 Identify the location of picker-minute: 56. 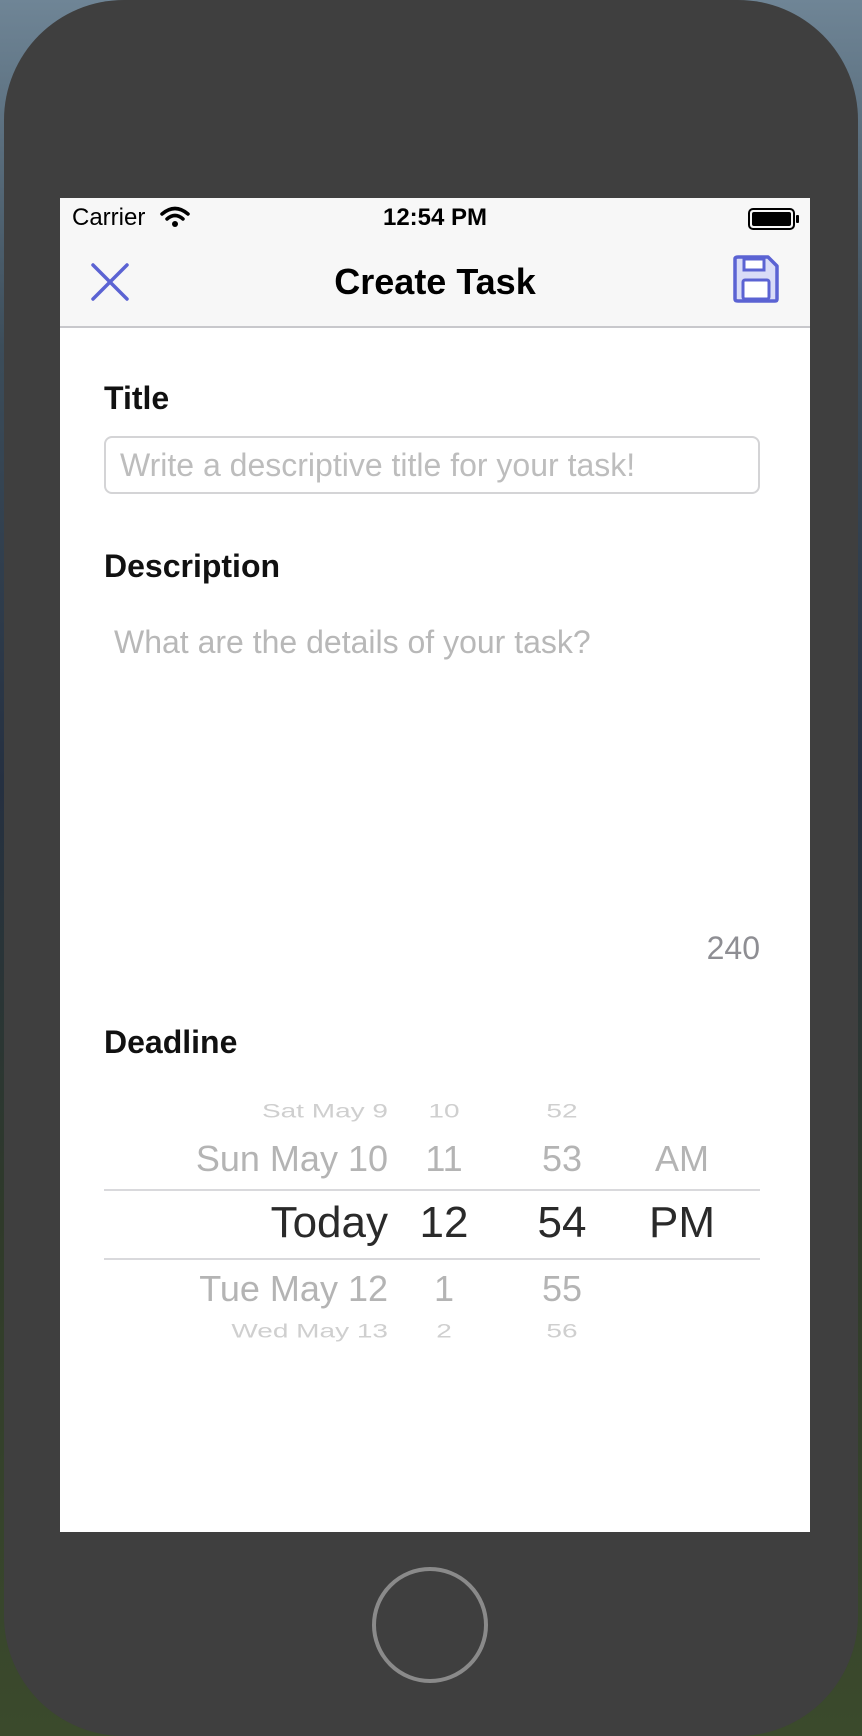
(562, 1331).